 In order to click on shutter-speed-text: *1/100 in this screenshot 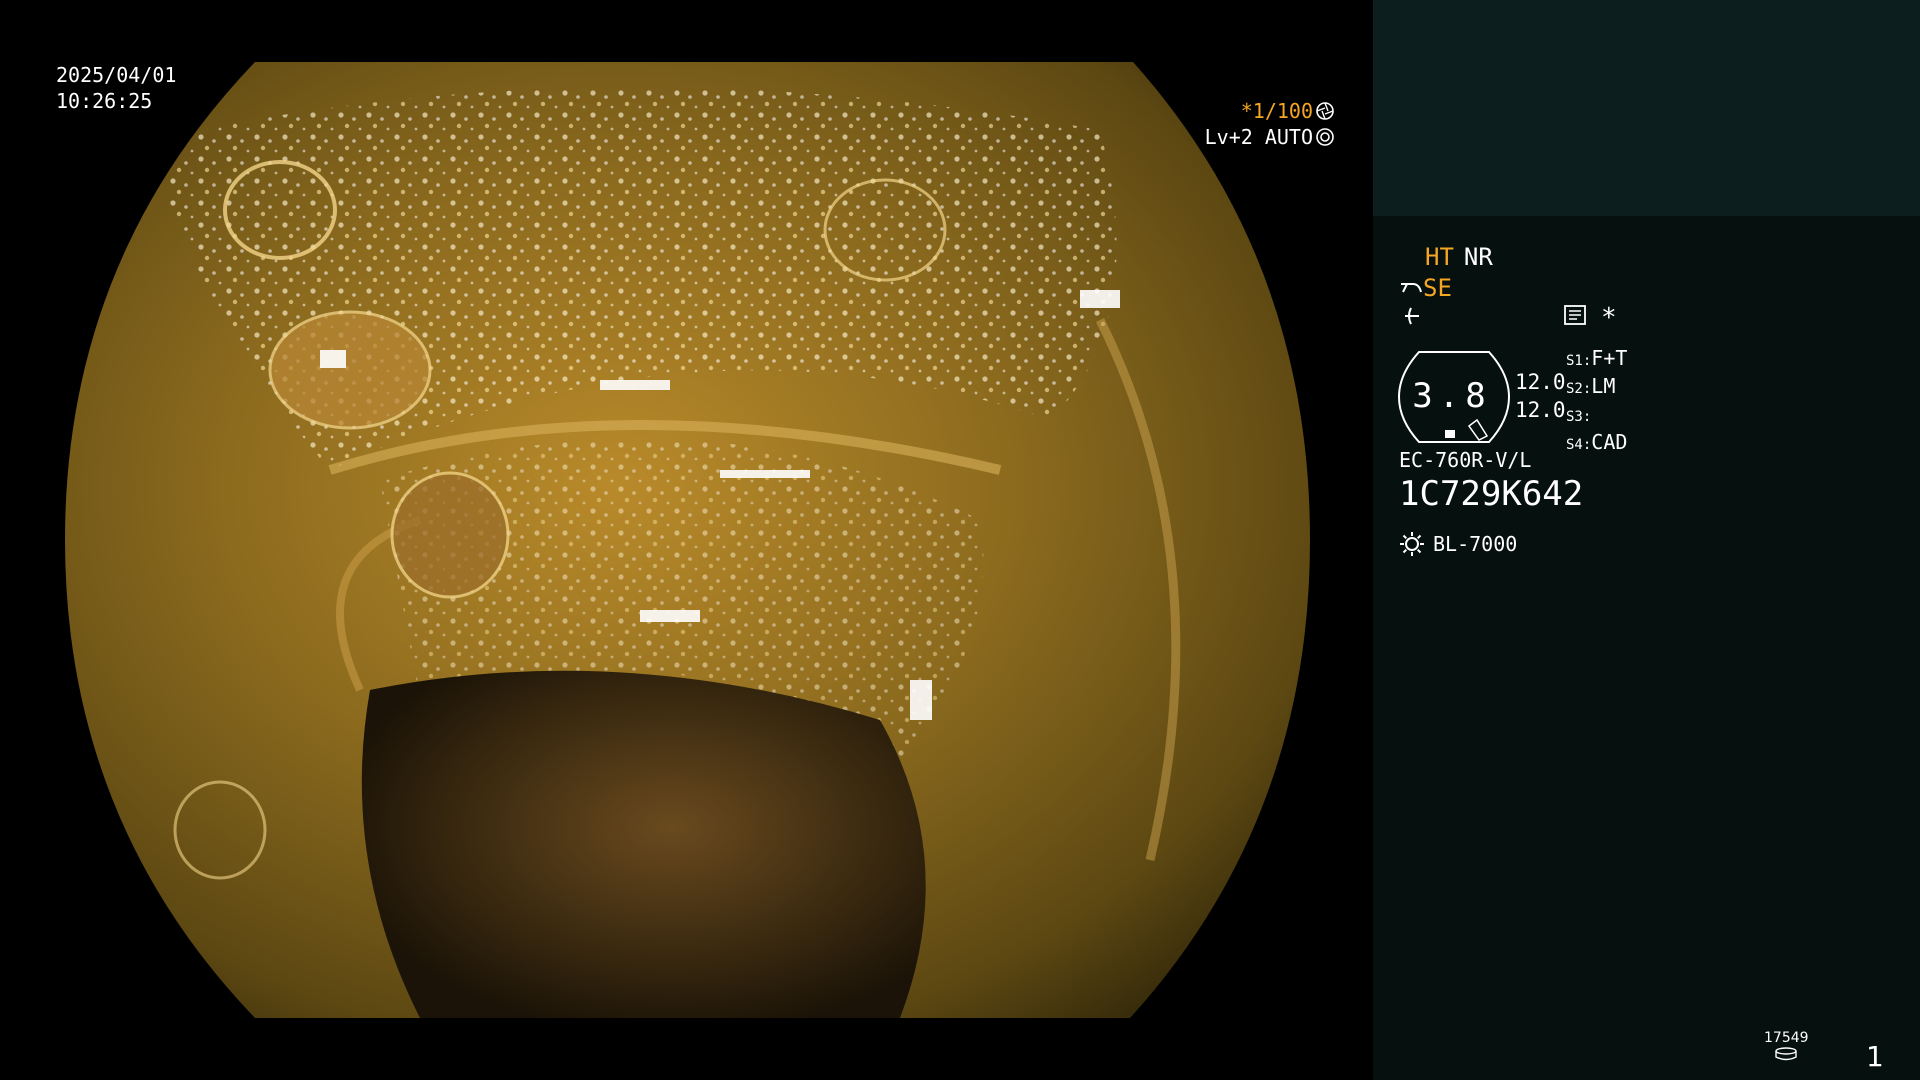, I will do `click(1276, 111)`.